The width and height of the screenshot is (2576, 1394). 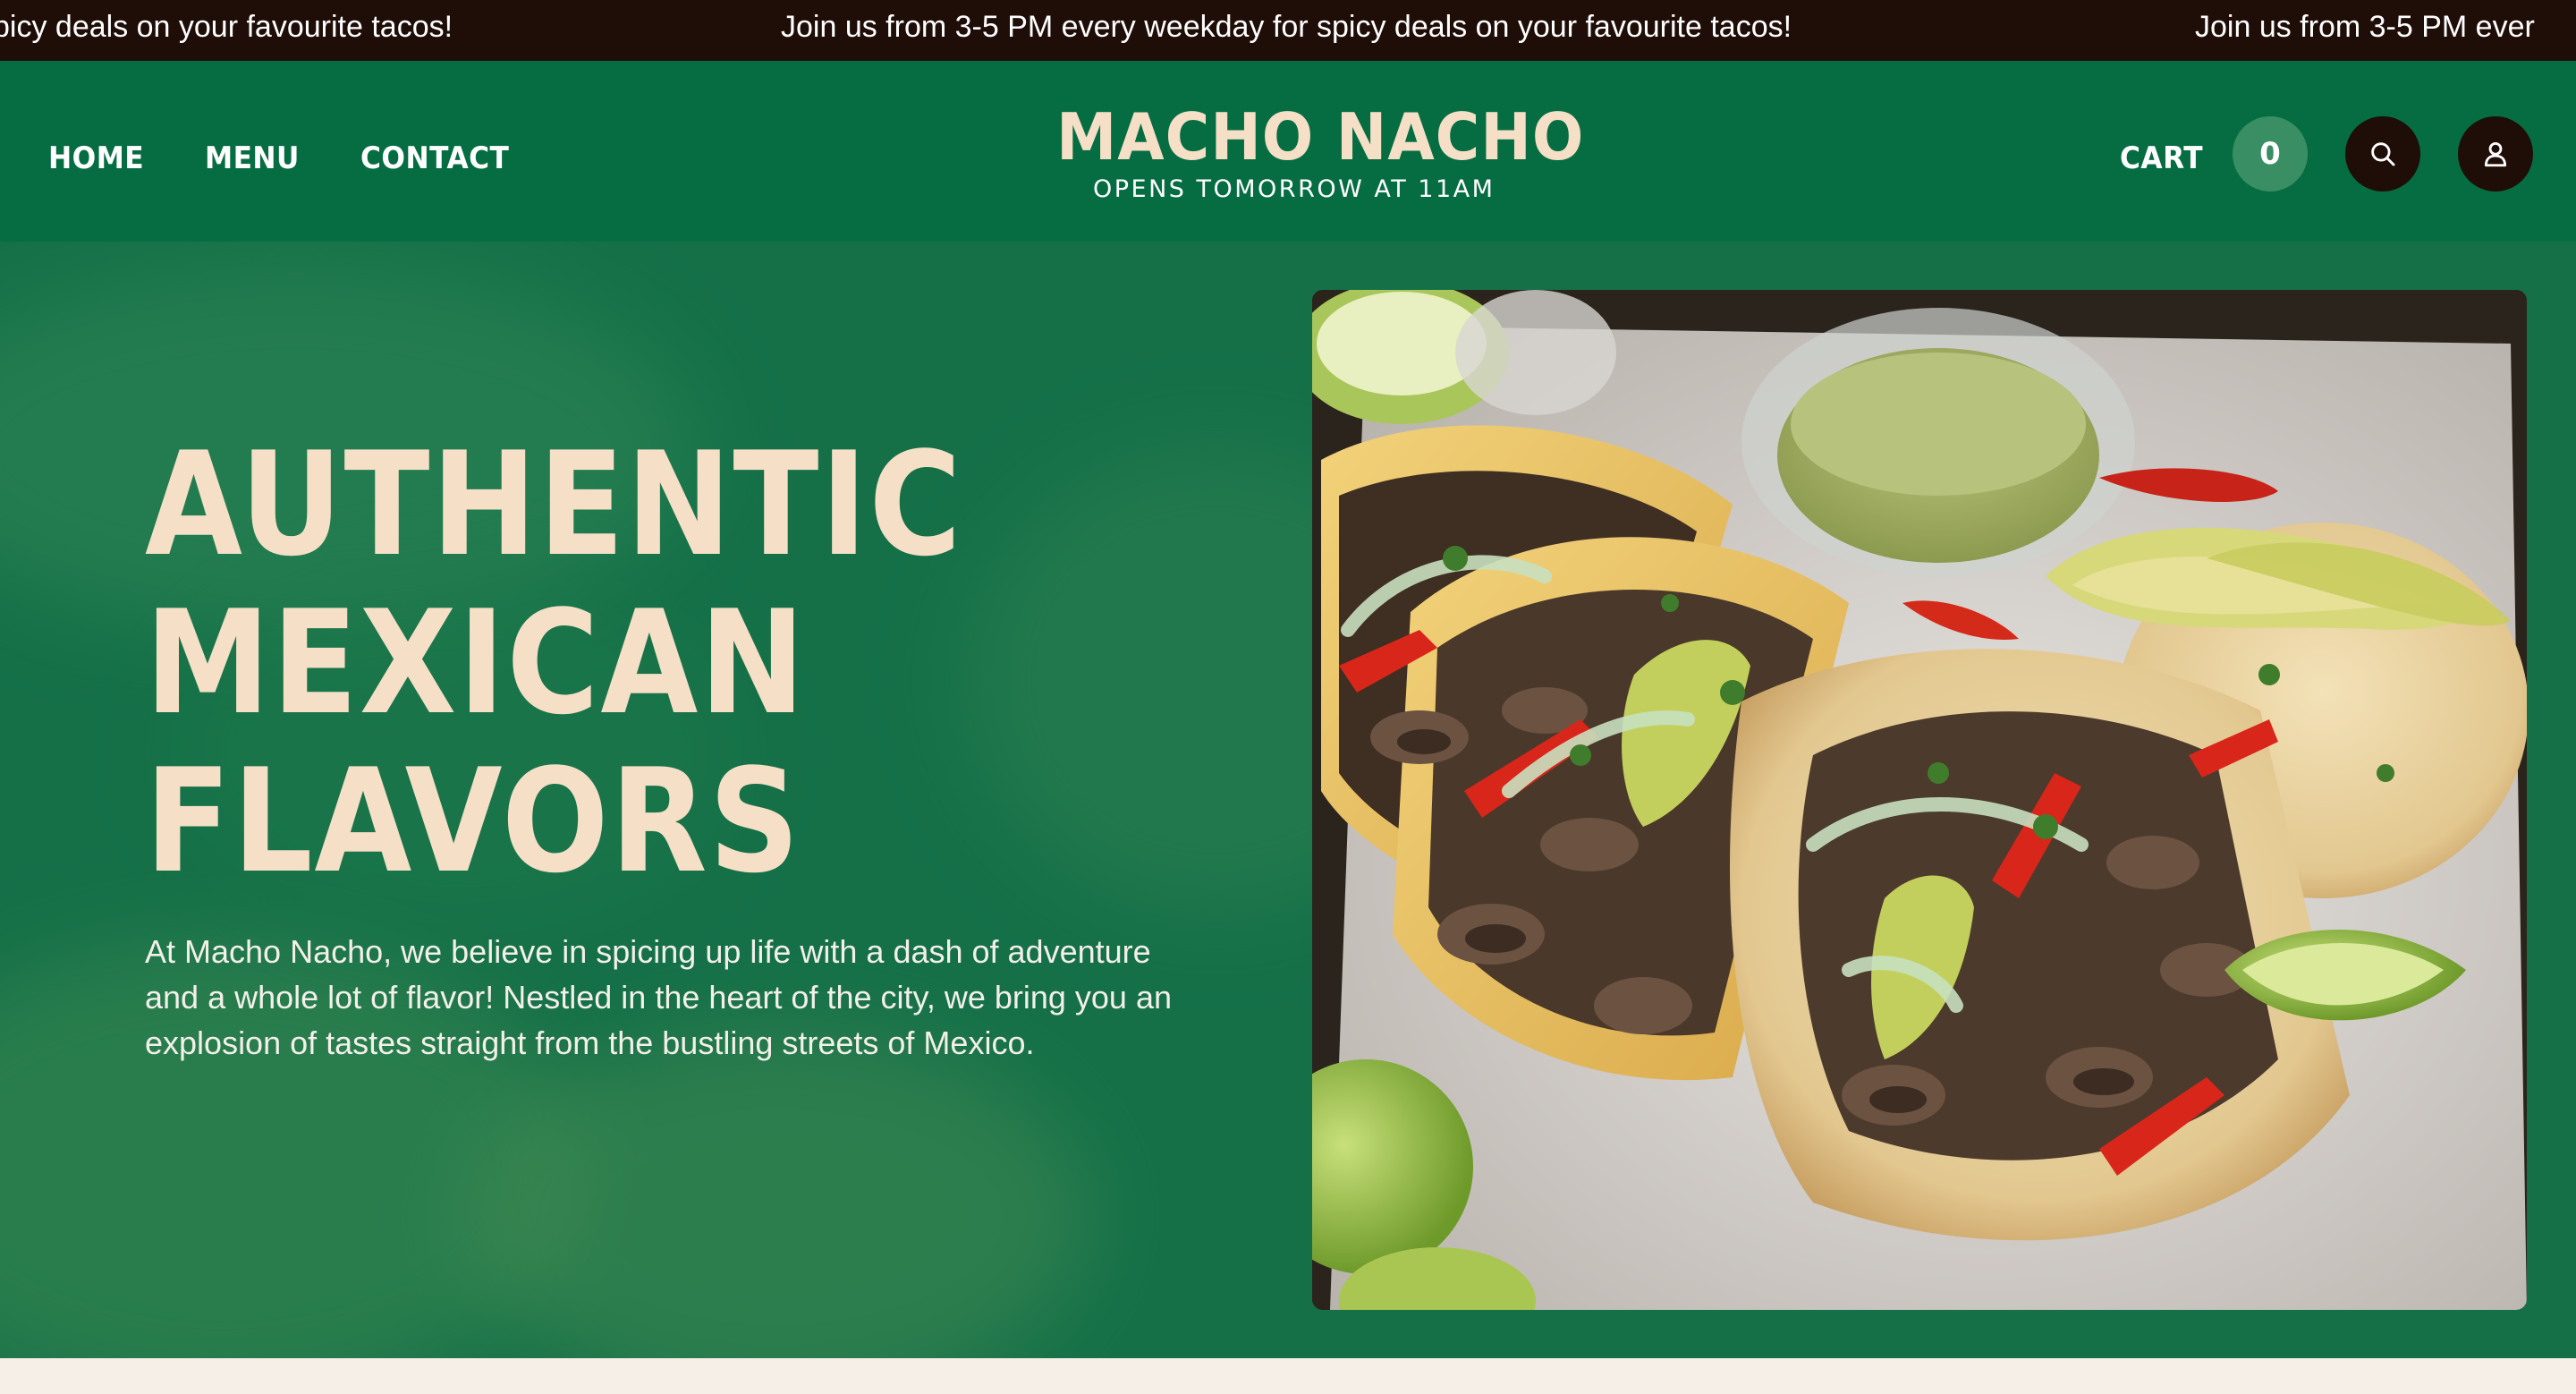 I want to click on hero-headline-line: FLAVORS, so click(x=473, y=821).